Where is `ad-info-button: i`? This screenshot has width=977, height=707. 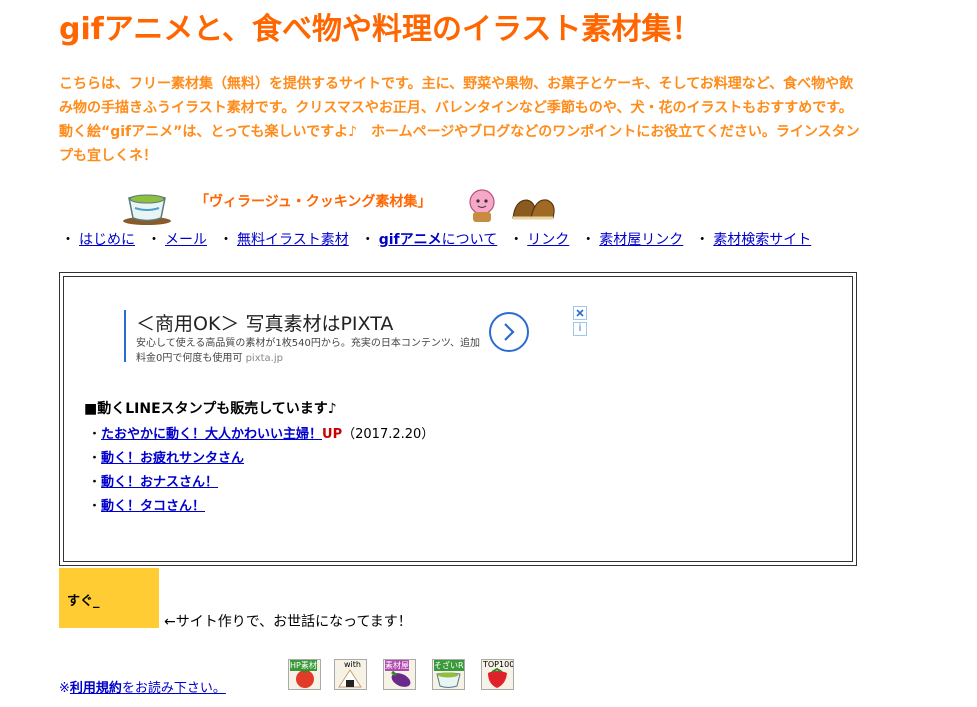 ad-info-button: i is located at coordinates (580, 329).